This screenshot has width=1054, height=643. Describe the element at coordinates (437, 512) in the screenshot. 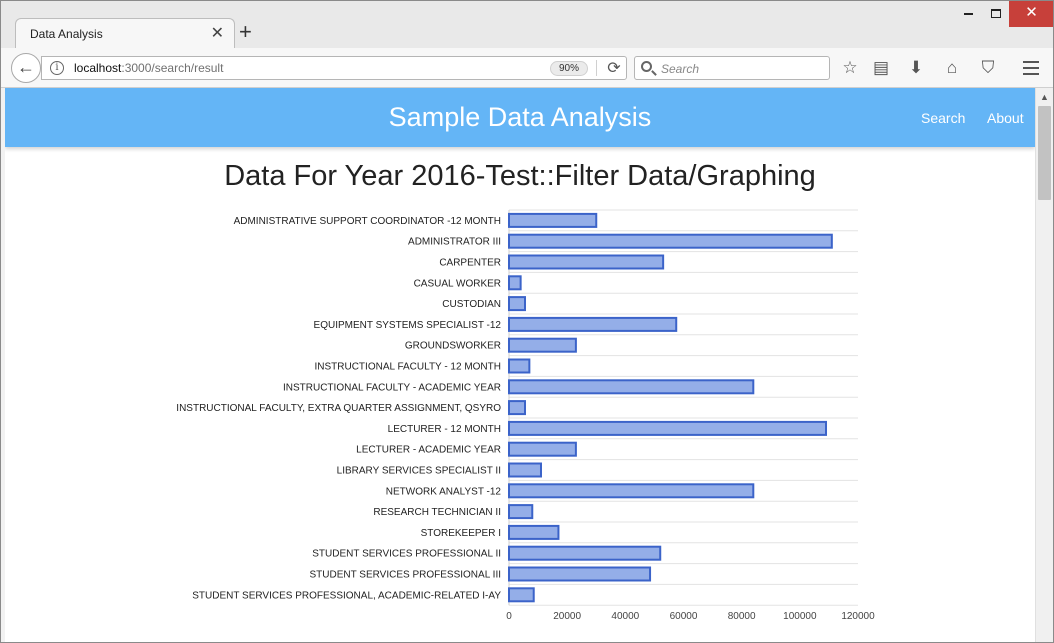

I see `category-label: RESEARCH TECHNICIAN II` at that location.